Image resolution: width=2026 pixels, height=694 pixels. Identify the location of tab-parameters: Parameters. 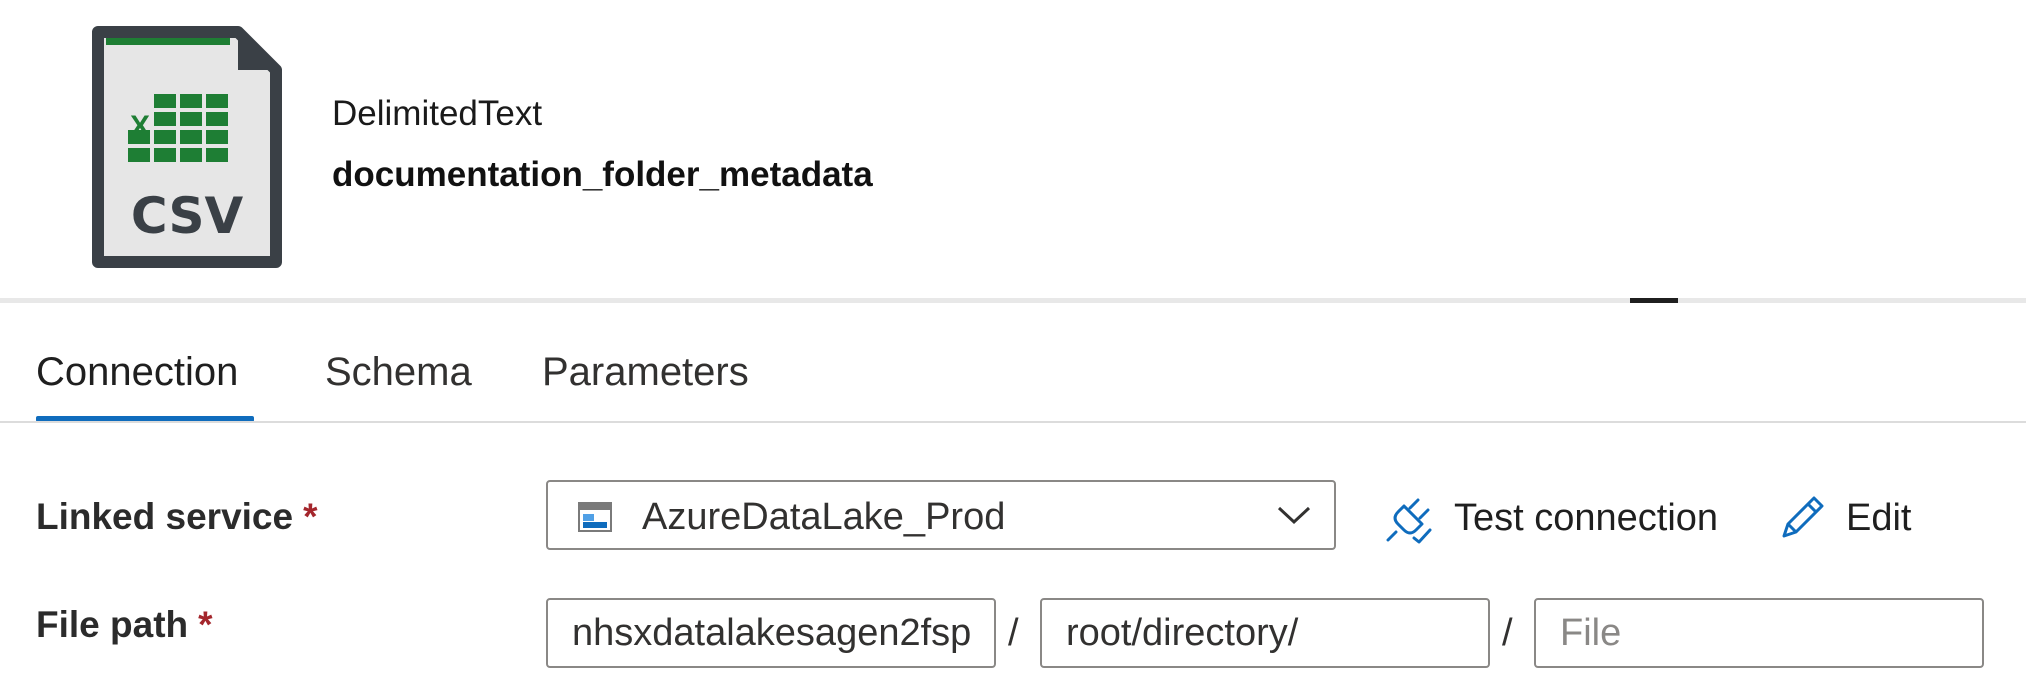
(645, 372).